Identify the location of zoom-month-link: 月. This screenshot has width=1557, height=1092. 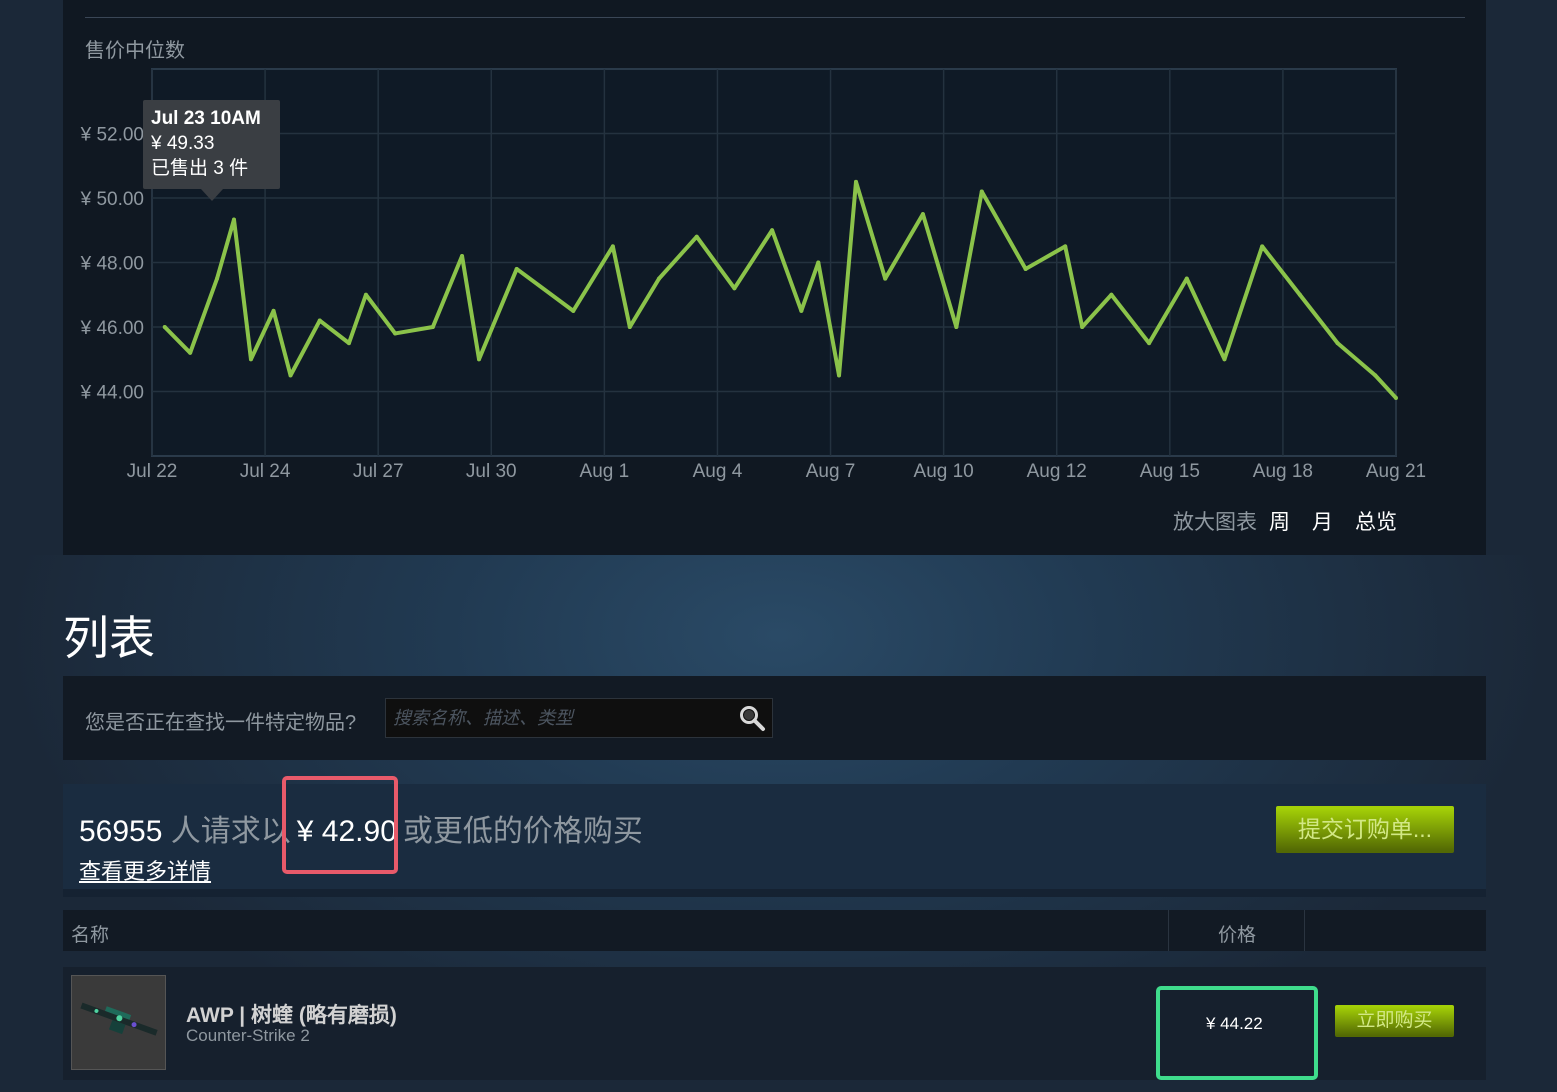
(1322, 521).